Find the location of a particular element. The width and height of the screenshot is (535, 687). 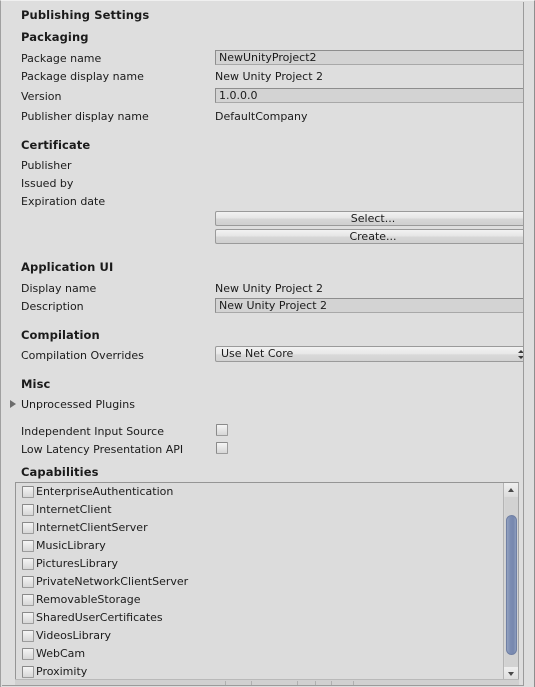

list-item: SharedUserCertificates is located at coordinates (267, 618).